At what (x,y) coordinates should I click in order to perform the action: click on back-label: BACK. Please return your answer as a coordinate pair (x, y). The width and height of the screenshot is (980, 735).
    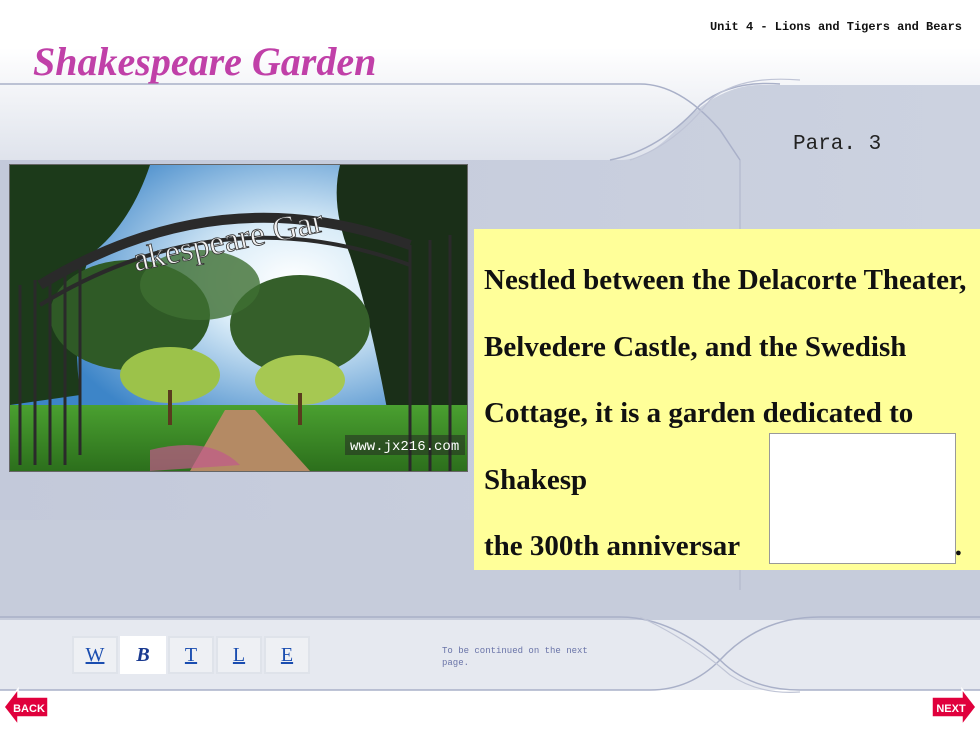
    Looking at the image, I should click on (29, 709).